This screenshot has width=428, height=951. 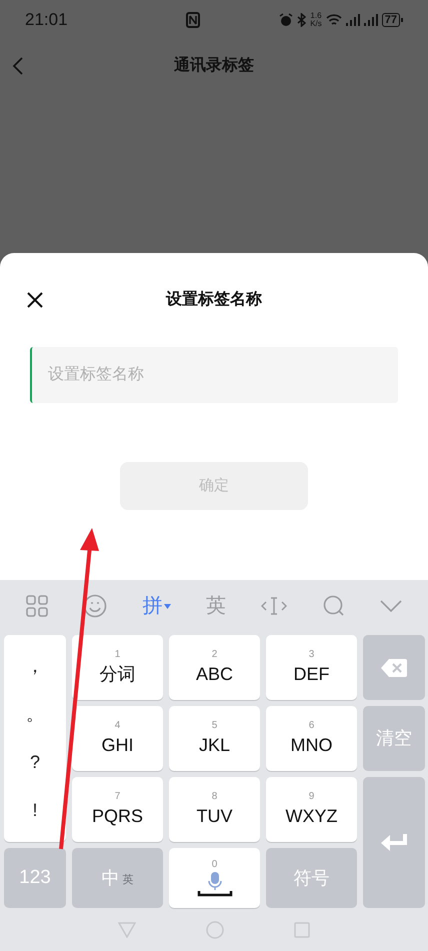 What do you see at coordinates (111, 878) in the screenshot?
I see `language-primary: 中` at bounding box center [111, 878].